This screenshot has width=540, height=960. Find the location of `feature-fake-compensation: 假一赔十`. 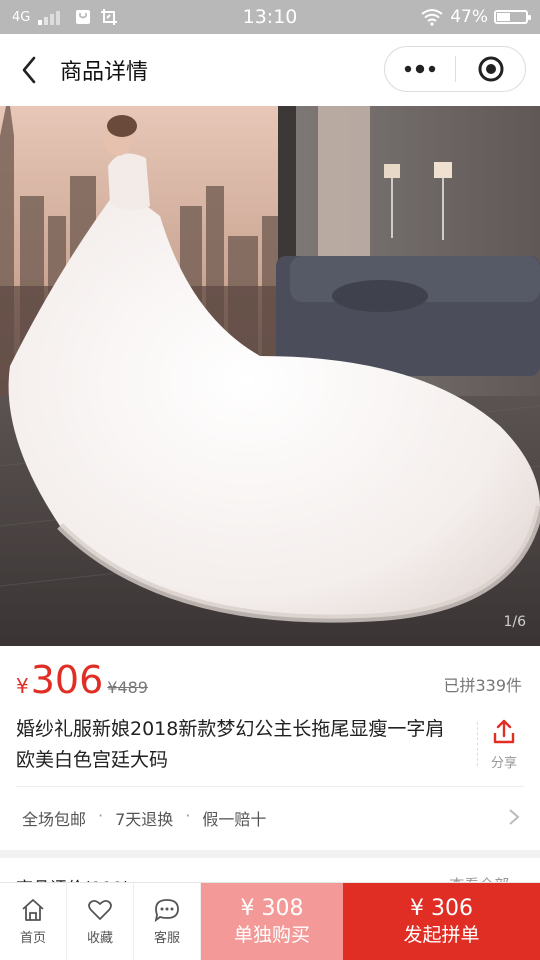

feature-fake-compensation: 假一赔十 is located at coordinates (234, 819).